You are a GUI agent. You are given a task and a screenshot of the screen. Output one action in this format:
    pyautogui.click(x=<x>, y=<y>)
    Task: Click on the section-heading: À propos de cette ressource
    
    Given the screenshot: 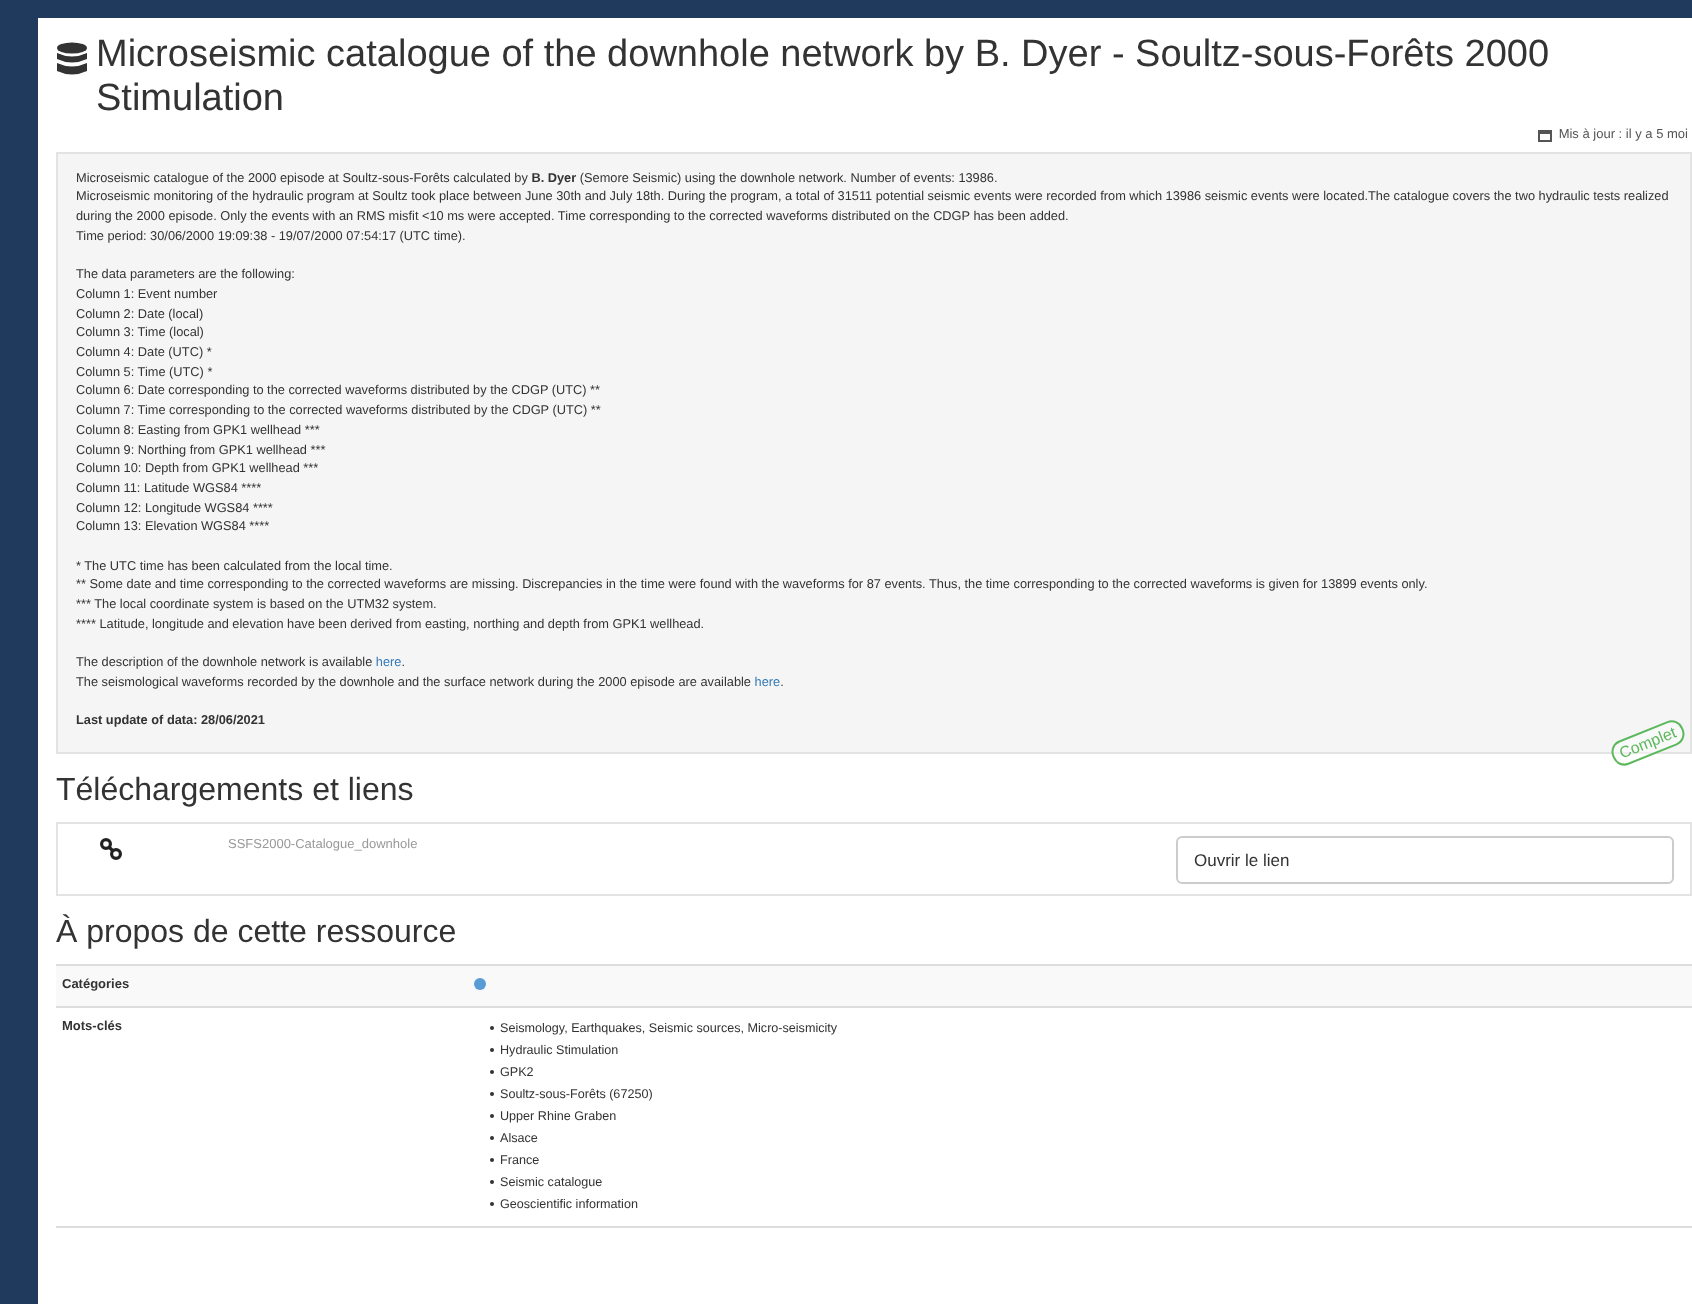 What is the action you would take?
    pyautogui.click(x=257, y=934)
    